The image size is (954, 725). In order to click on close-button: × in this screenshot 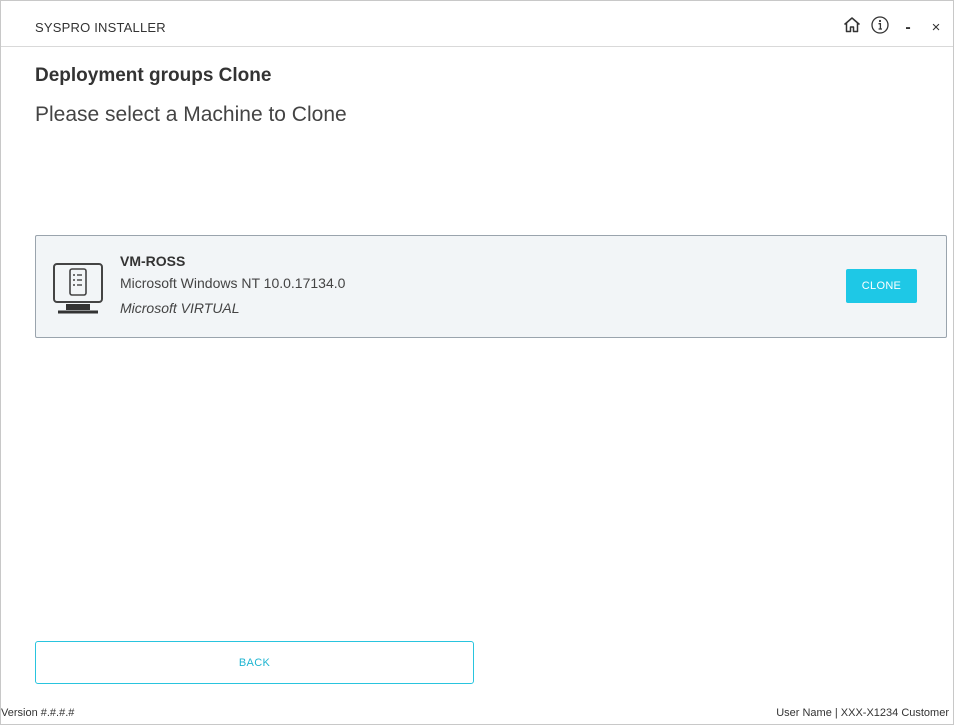, I will do `click(936, 25)`.